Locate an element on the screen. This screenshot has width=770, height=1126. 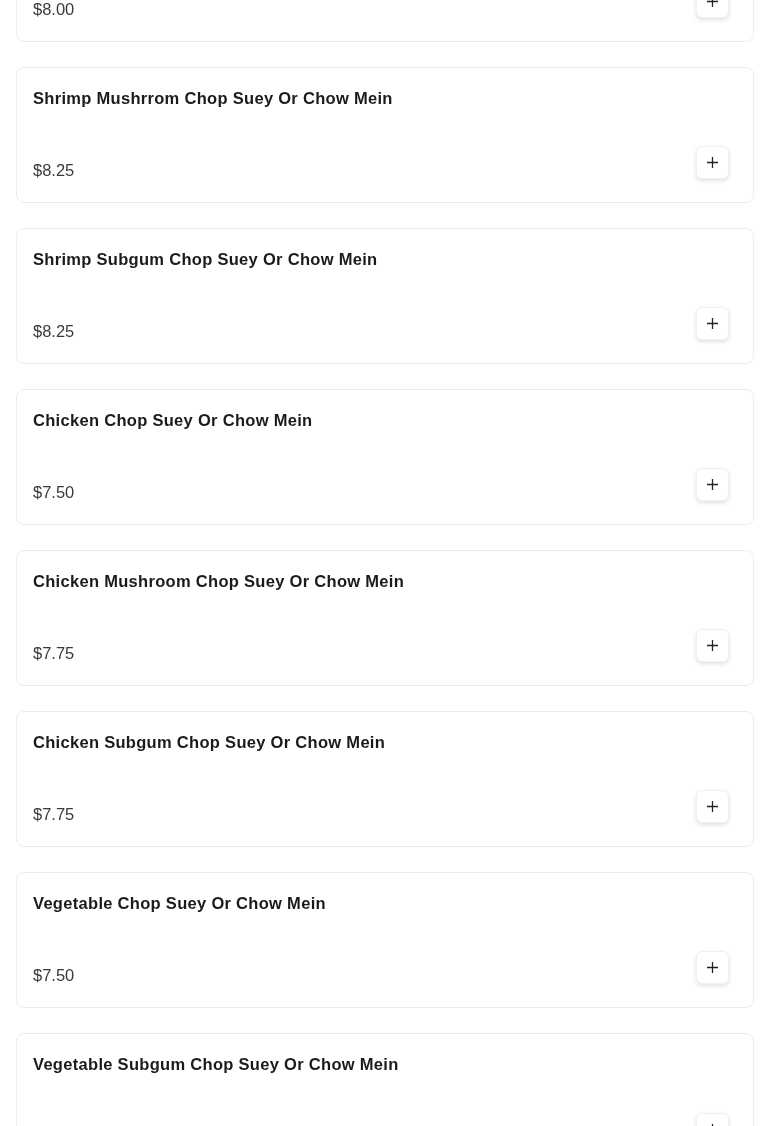
item-name: Vegetable Chop Suey Or Chow Mein is located at coordinates (180, 903).